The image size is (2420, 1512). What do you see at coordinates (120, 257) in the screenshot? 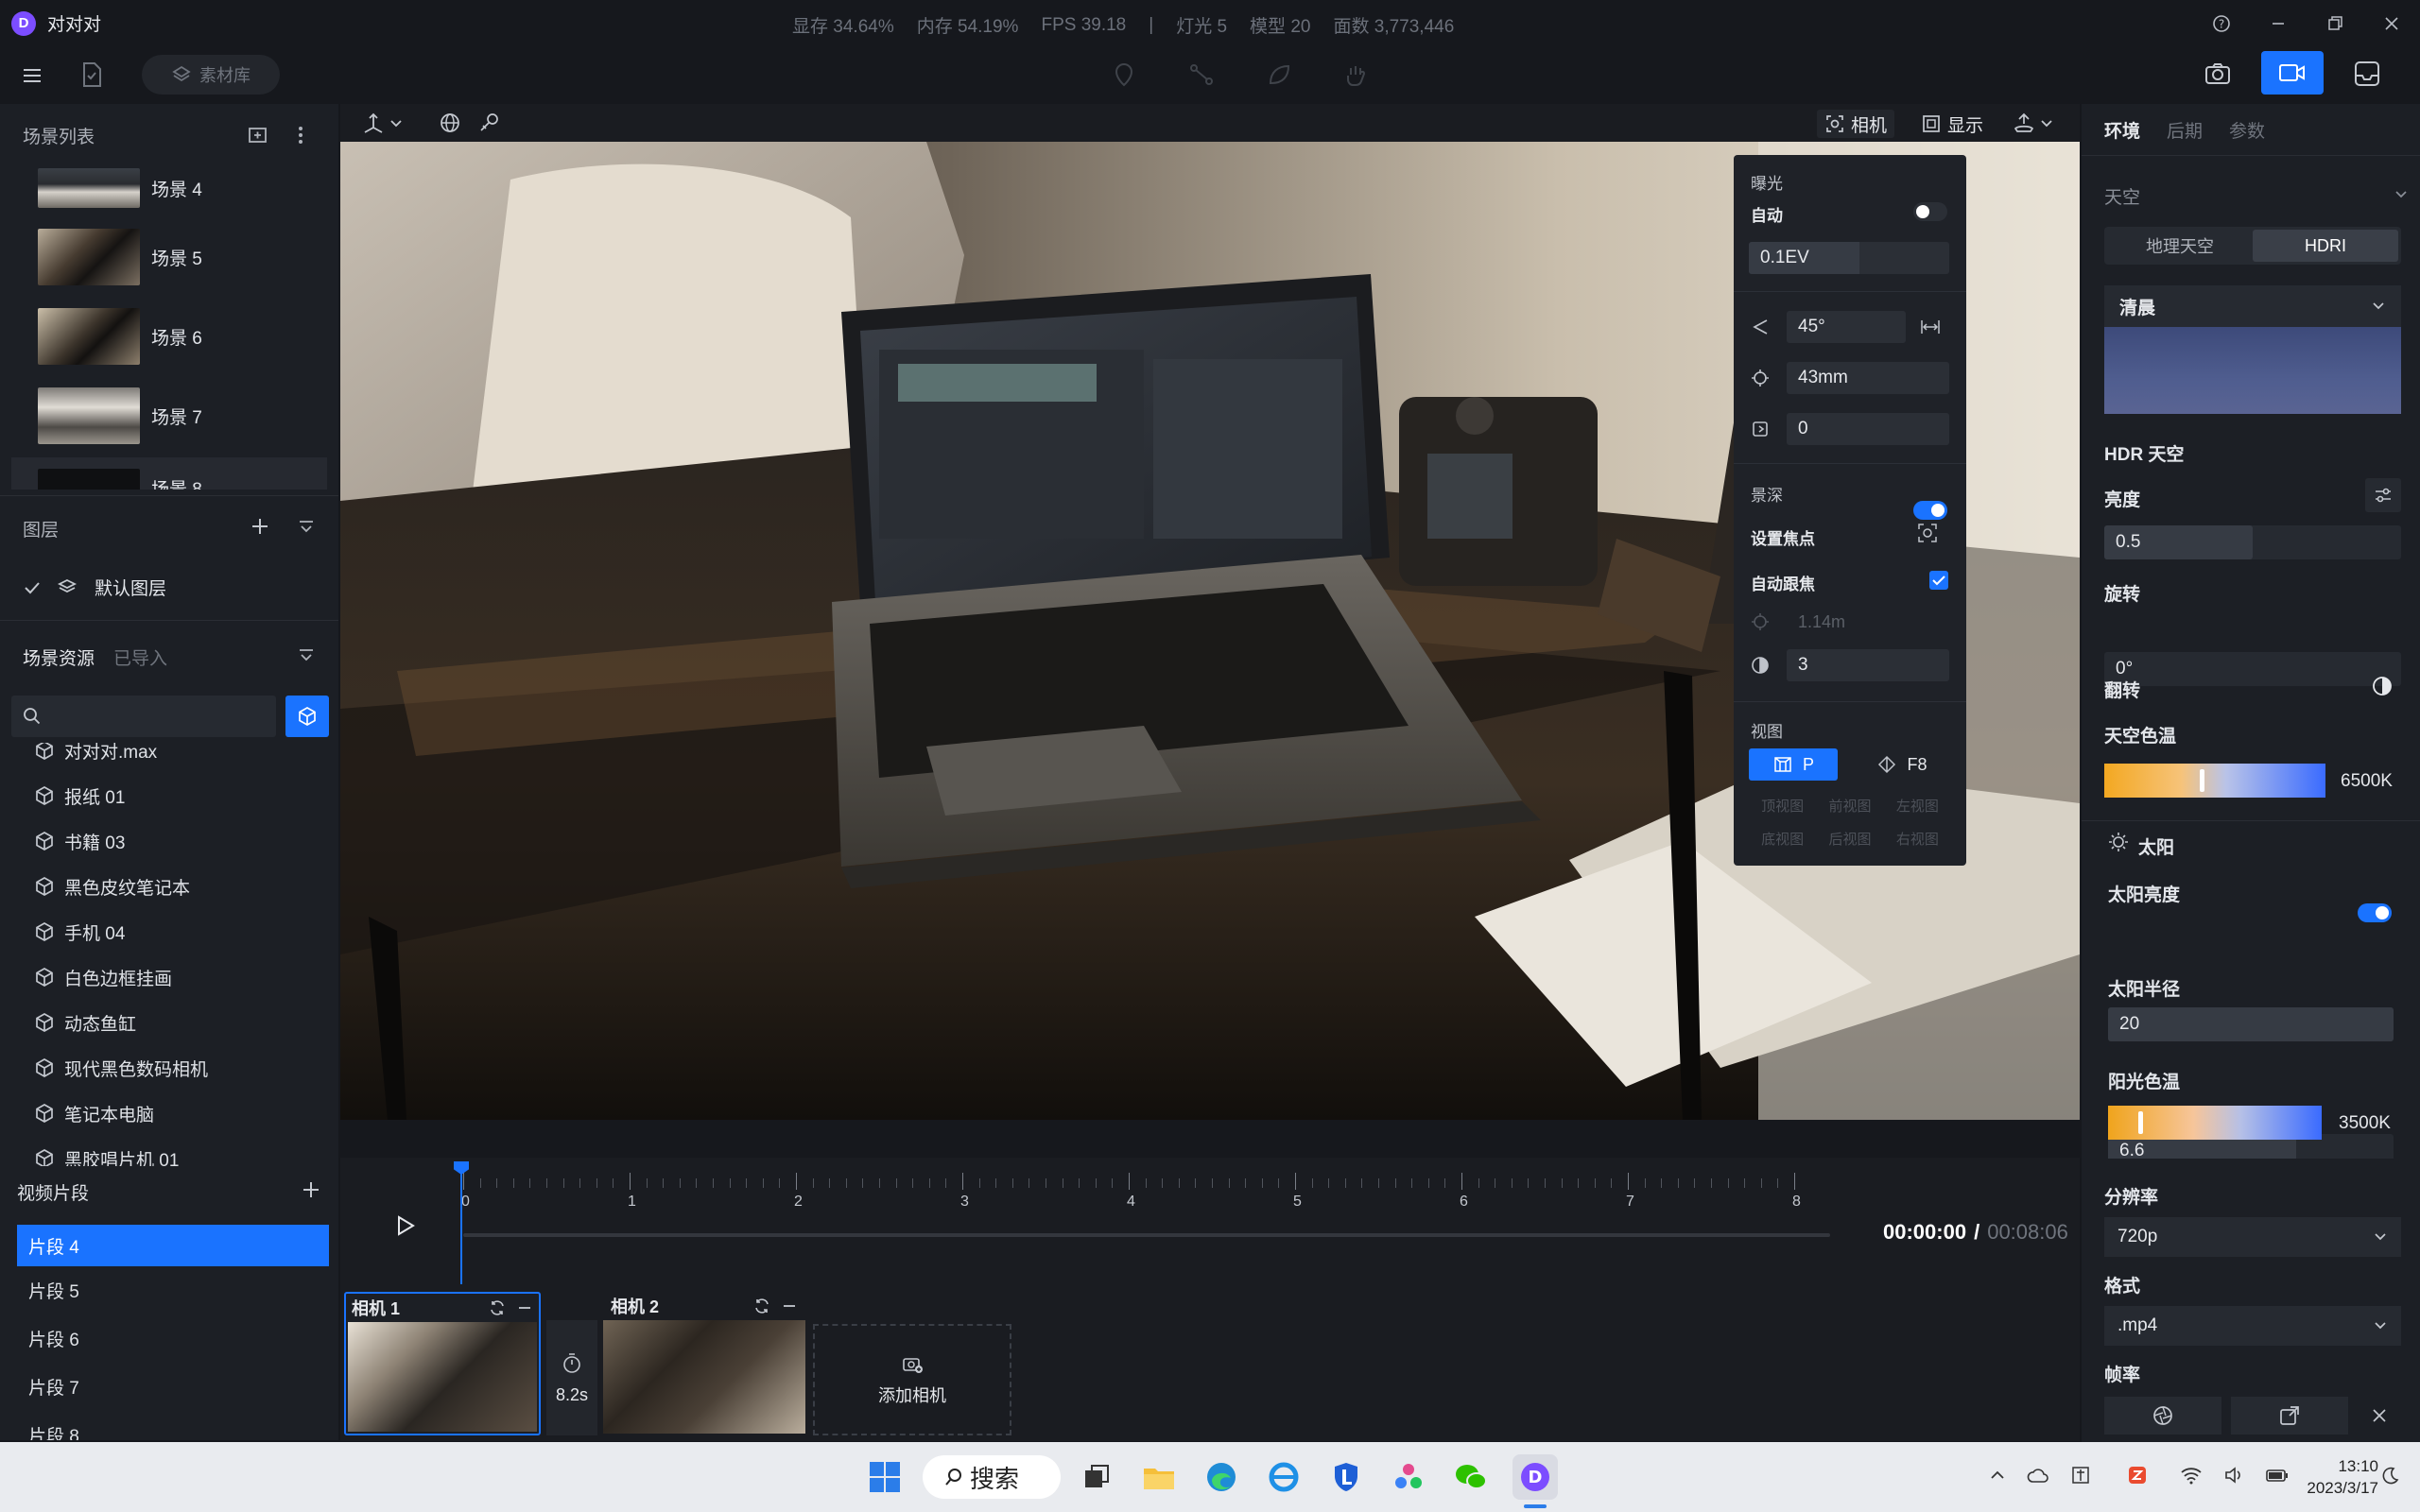
I see `scene-item: 场景 5` at bounding box center [120, 257].